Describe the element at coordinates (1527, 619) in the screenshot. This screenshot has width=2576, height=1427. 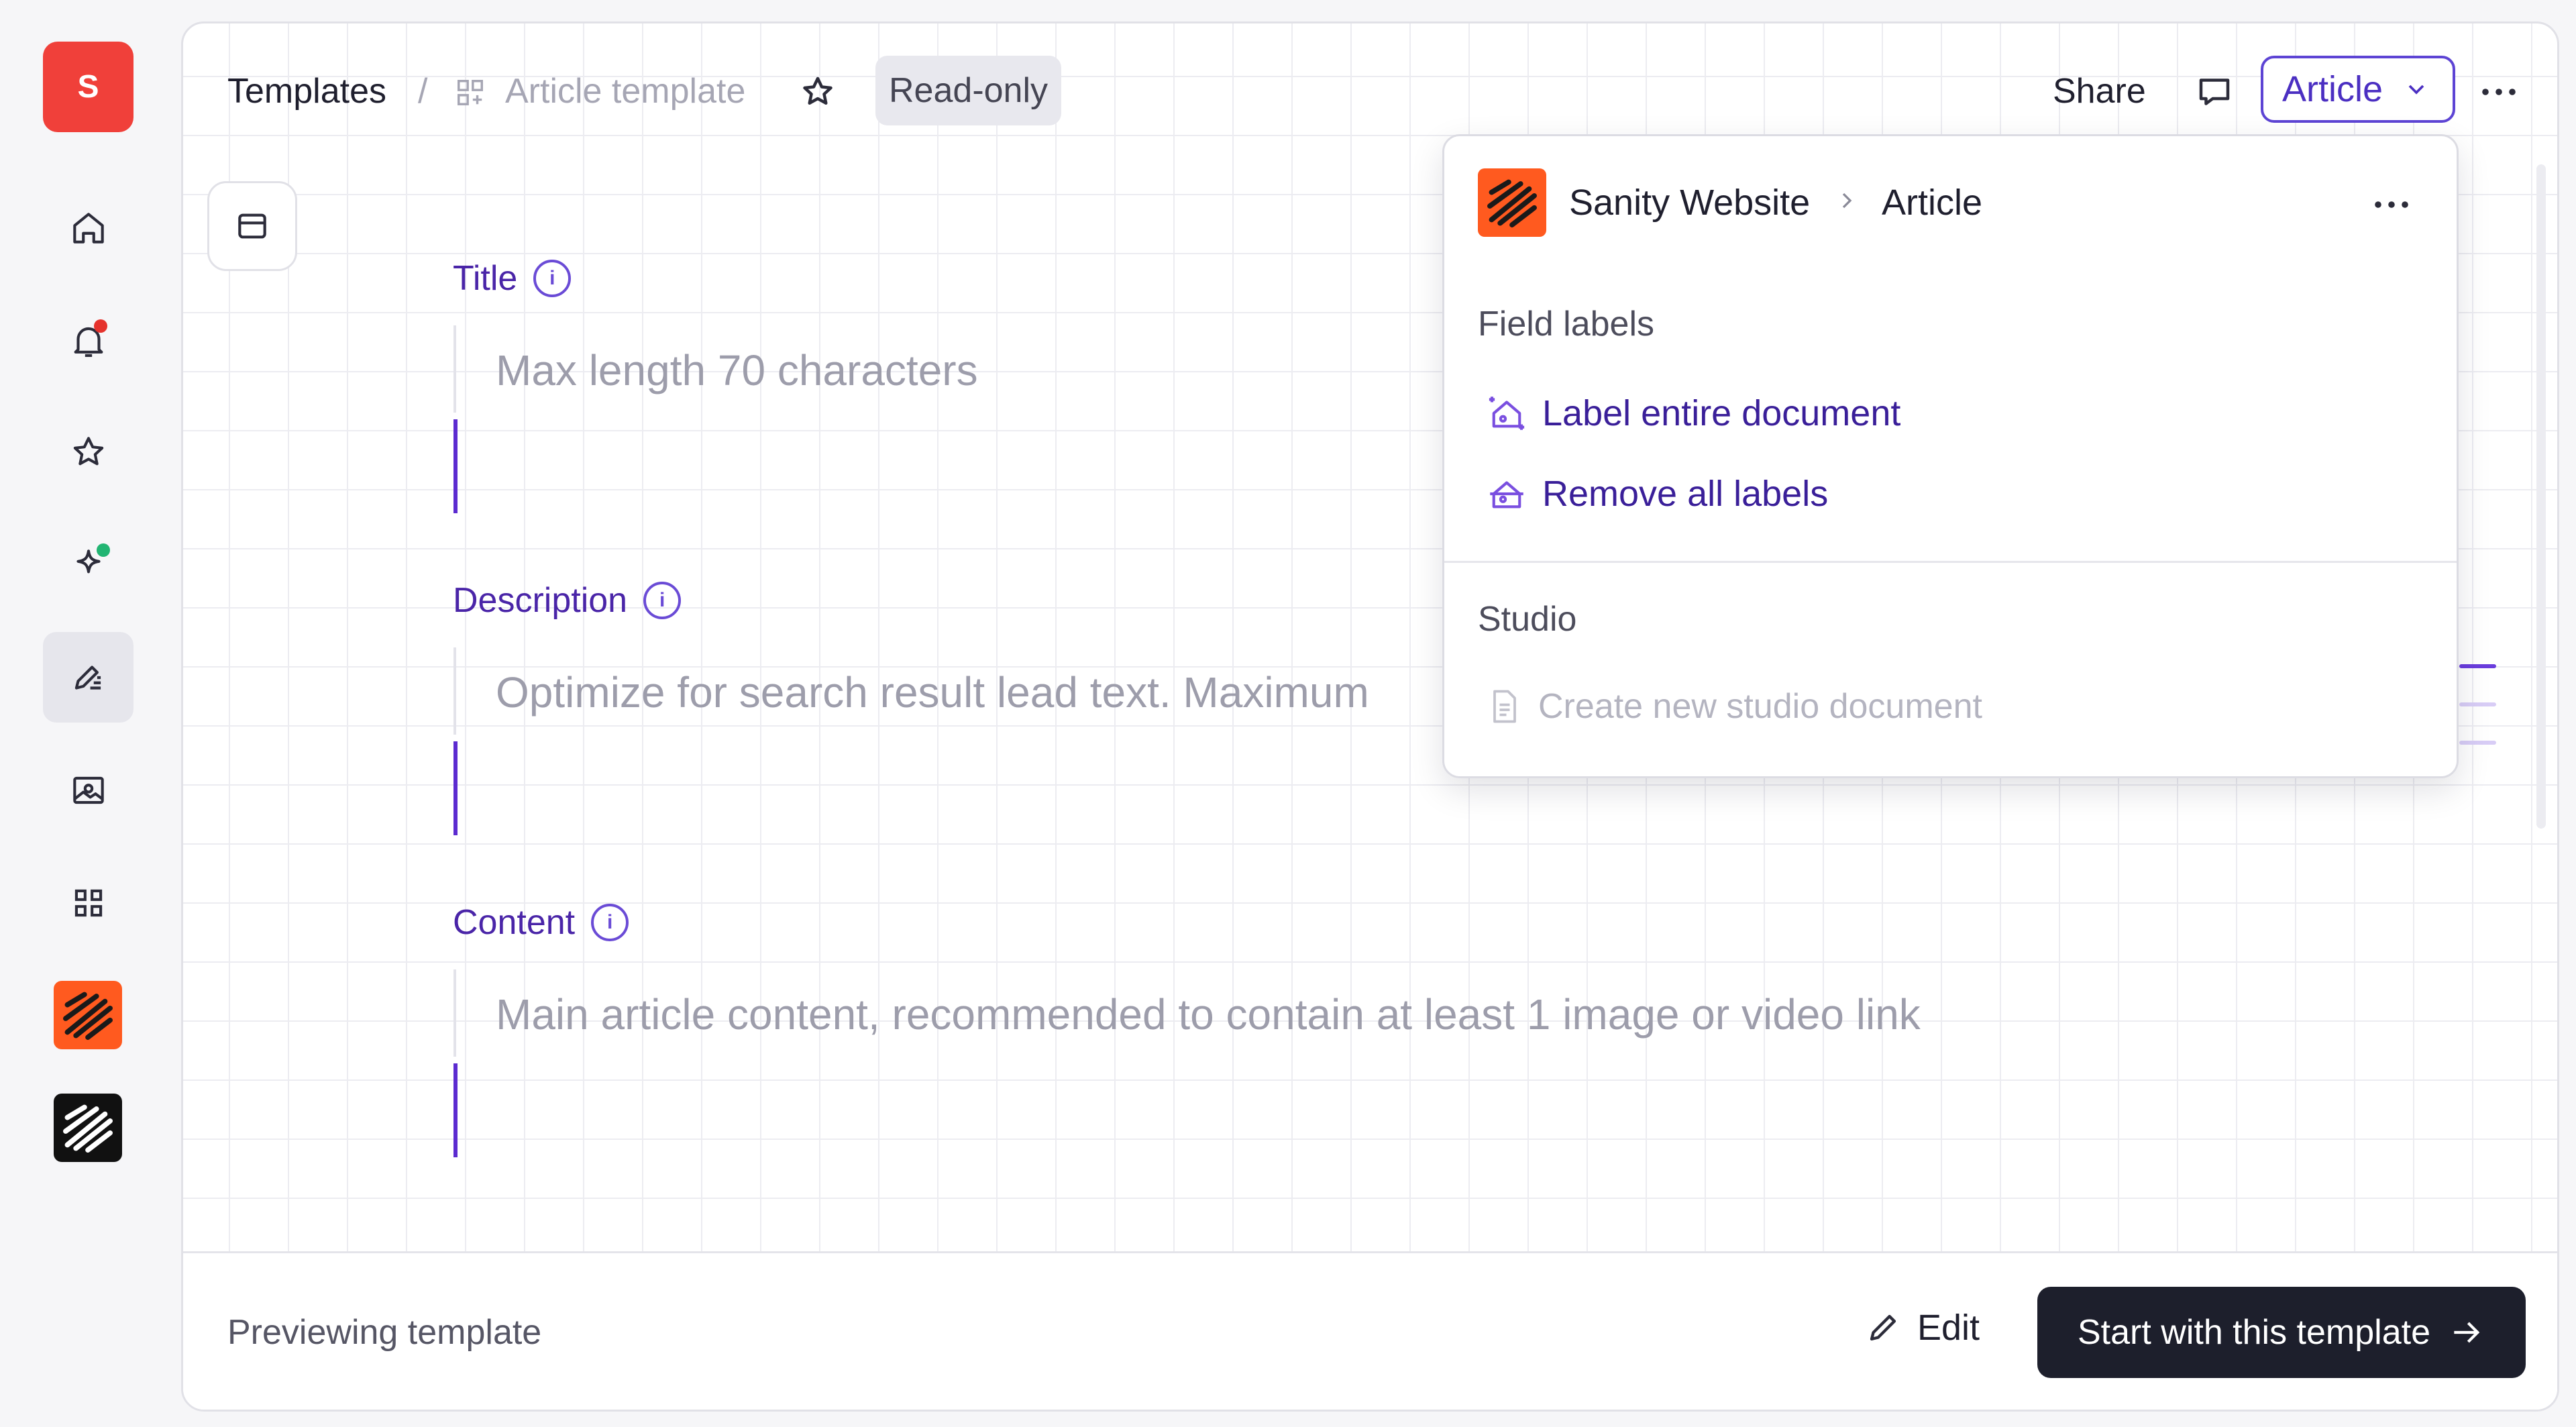
I see `section-studio: Studio` at that location.